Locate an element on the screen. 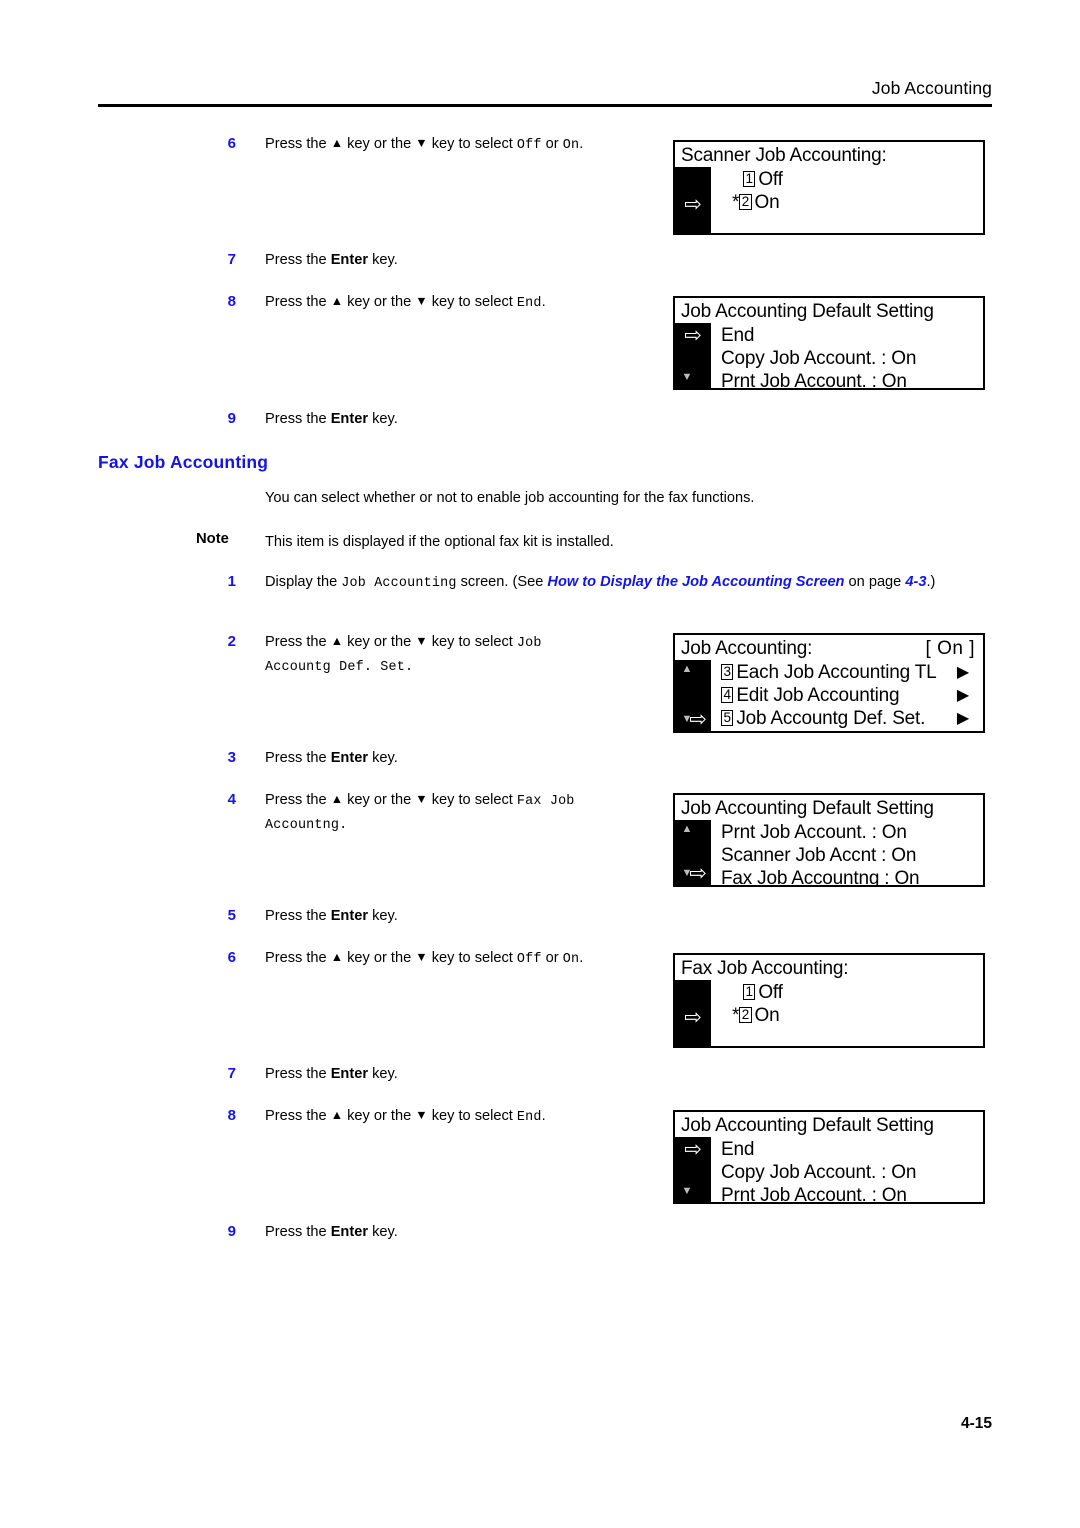 The height and width of the screenshot is (1528, 1080). lcd-row: Fax Job Accountng : On is located at coordinates (847, 877).